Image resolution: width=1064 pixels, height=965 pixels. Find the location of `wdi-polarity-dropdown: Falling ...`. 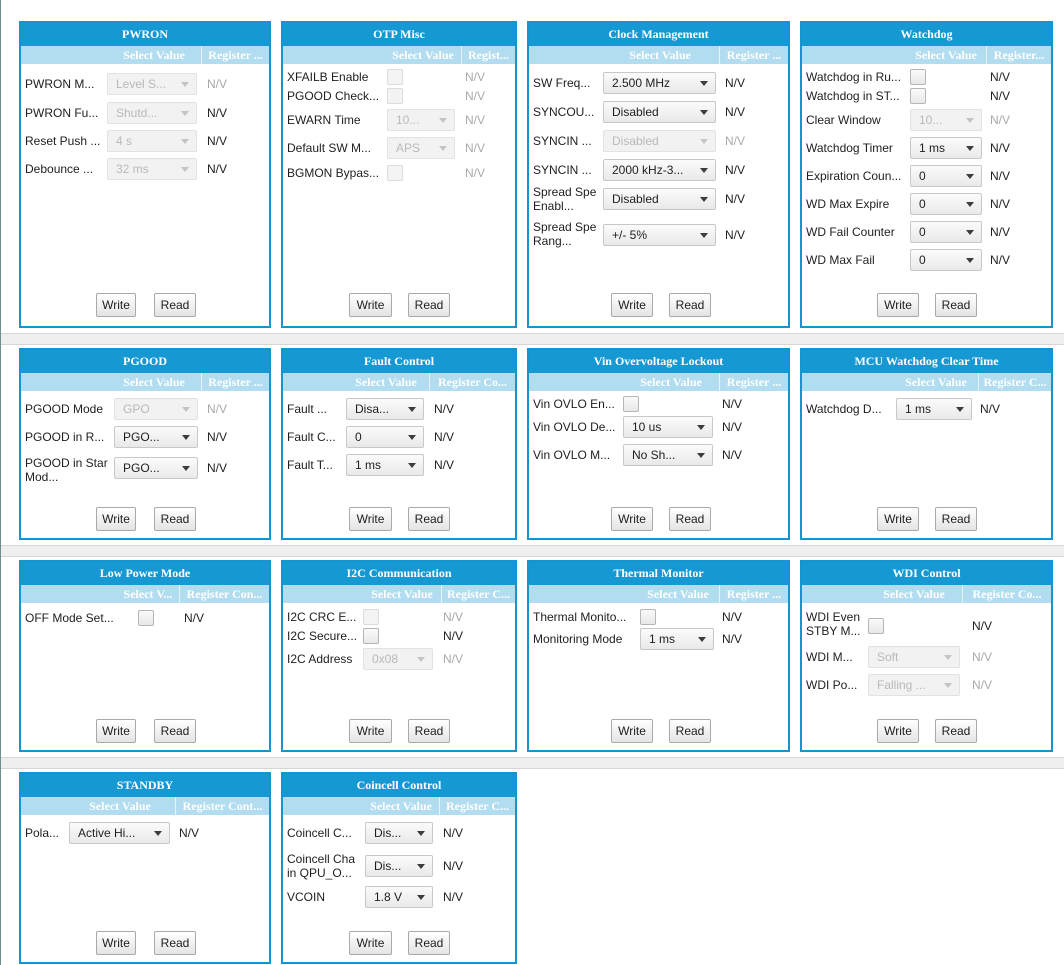

wdi-polarity-dropdown: Falling ... is located at coordinates (914, 685).